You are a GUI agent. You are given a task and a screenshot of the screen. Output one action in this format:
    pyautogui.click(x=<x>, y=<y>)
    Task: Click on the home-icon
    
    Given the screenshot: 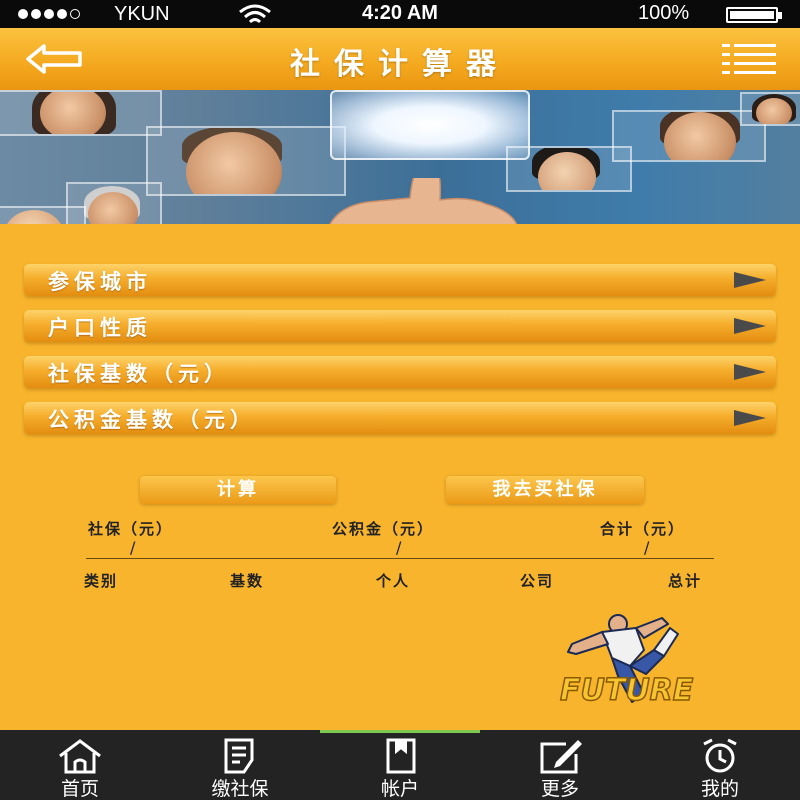 What is the action you would take?
    pyautogui.click(x=80, y=756)
    